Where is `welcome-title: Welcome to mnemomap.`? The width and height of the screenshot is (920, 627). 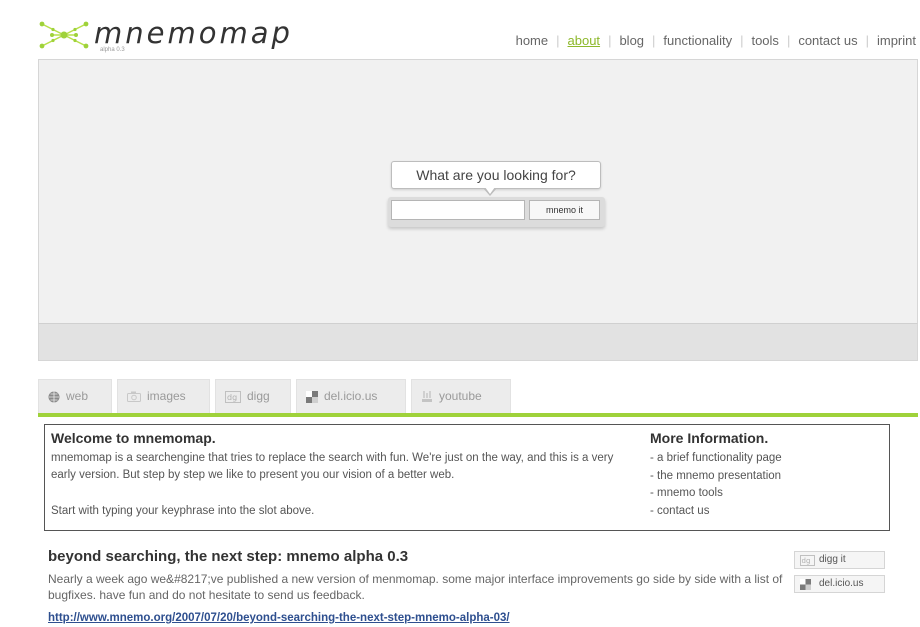 welcome-title: Welcome to mnemomap. is located at coordinates (133, 438).